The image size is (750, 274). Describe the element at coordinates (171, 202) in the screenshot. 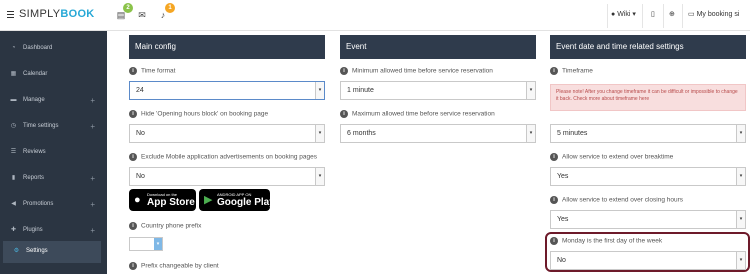

I see `app-store-text: App Store` at that location.